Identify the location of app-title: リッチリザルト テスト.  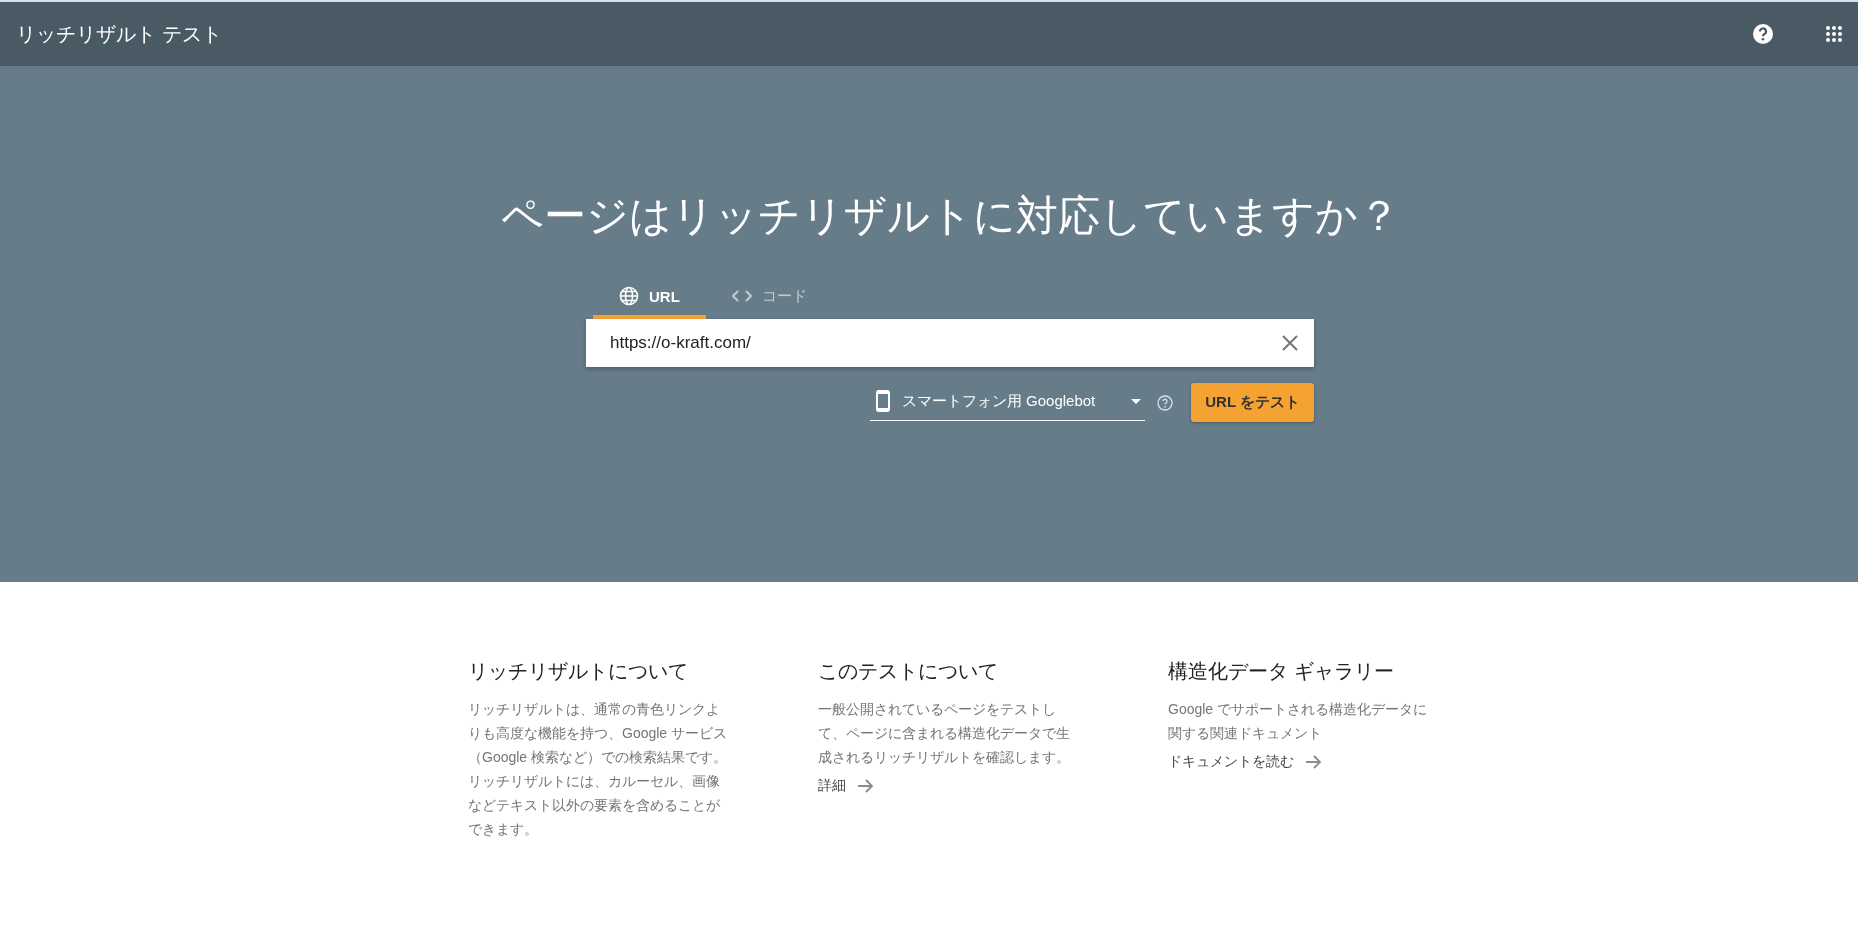
(119, 34).